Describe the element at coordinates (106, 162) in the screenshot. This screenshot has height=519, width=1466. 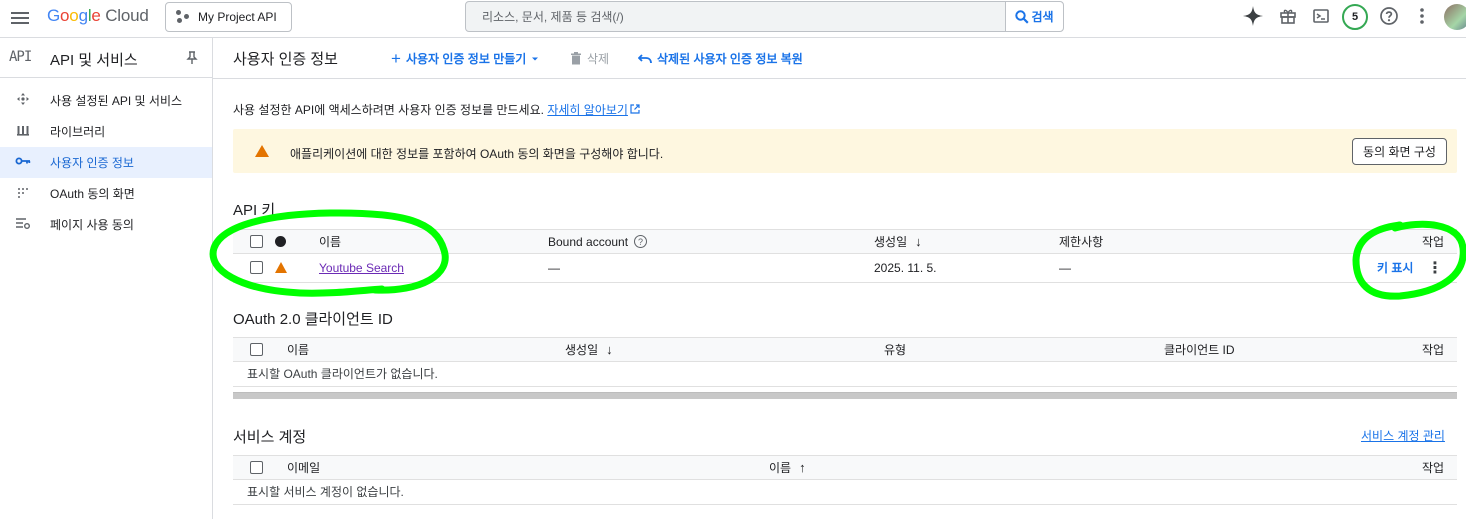
I see `sidebar-item-credentials: 사용자 인증 정보` at that location.